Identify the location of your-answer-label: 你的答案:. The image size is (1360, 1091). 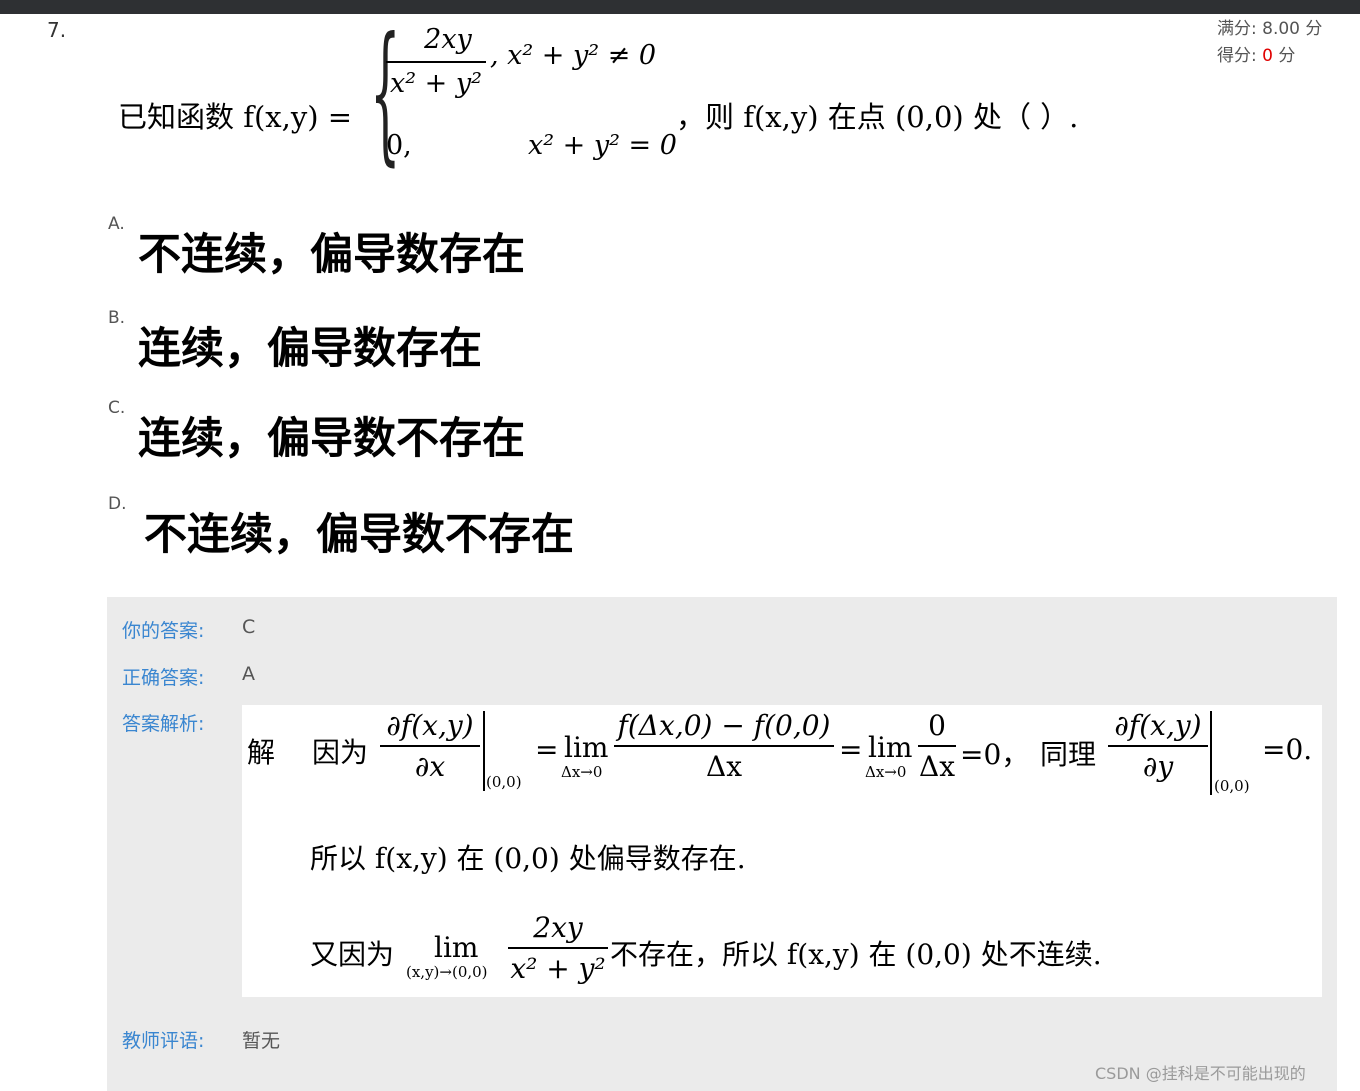
(163, 631).